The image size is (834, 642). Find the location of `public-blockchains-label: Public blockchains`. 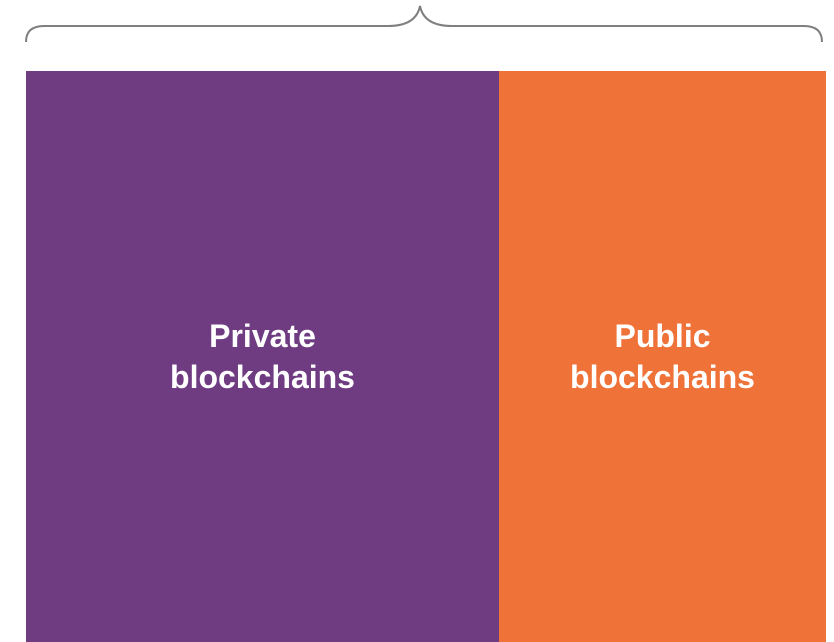

public-blockchains-label: Public blockchains is located at coordinates (662, 356).